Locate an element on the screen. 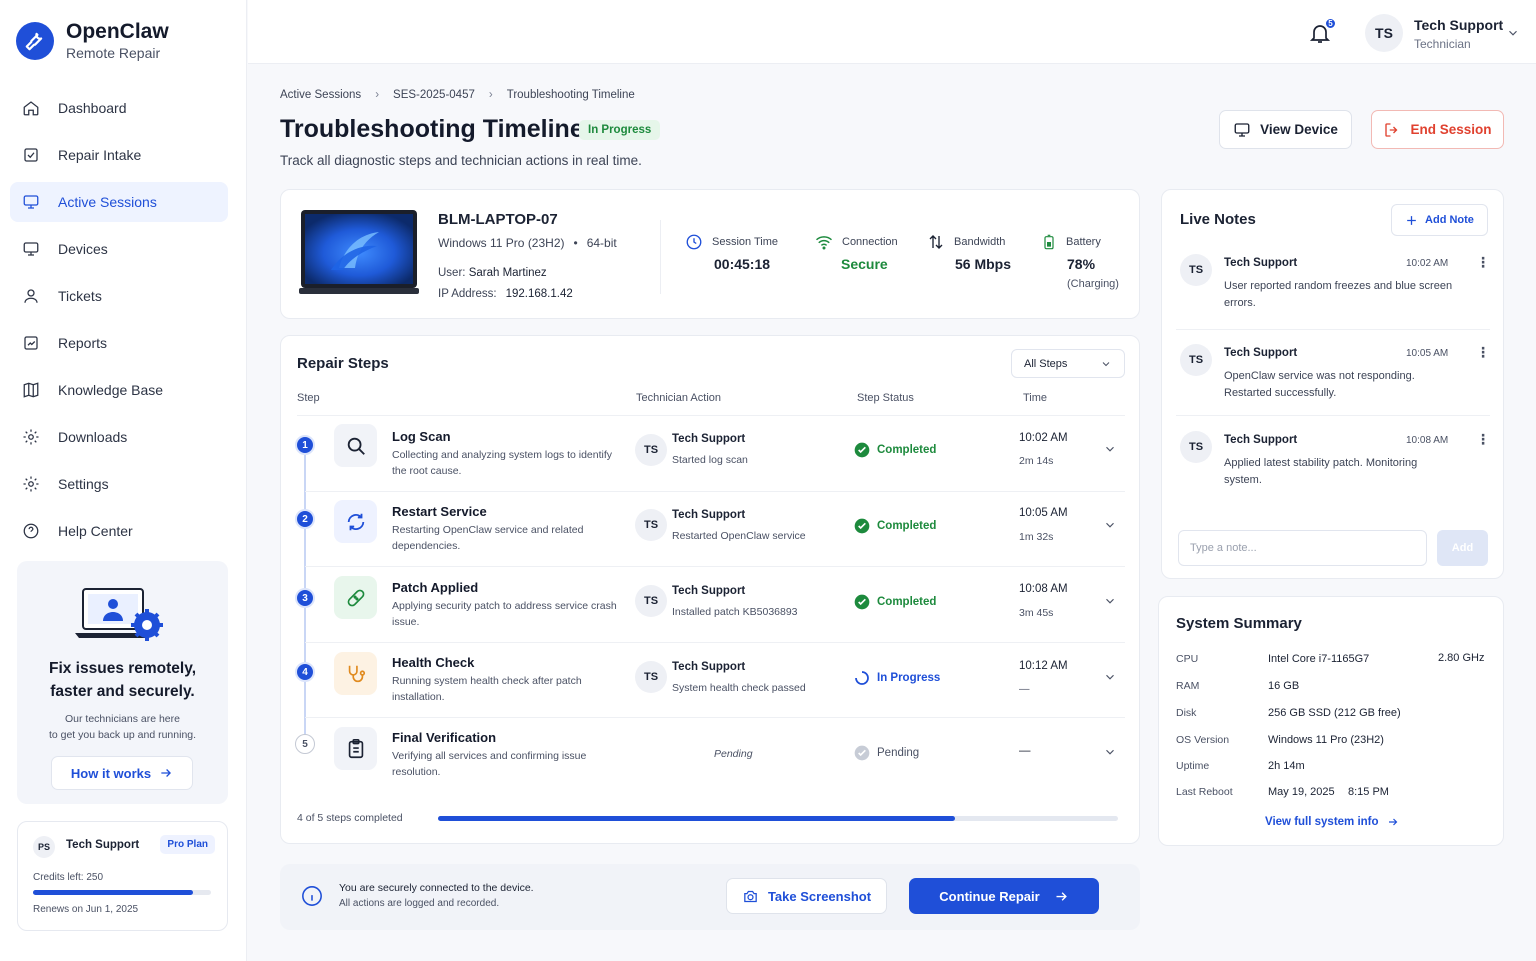  brand-subtitle: Remote Repair is located at coordinates (113, 53).